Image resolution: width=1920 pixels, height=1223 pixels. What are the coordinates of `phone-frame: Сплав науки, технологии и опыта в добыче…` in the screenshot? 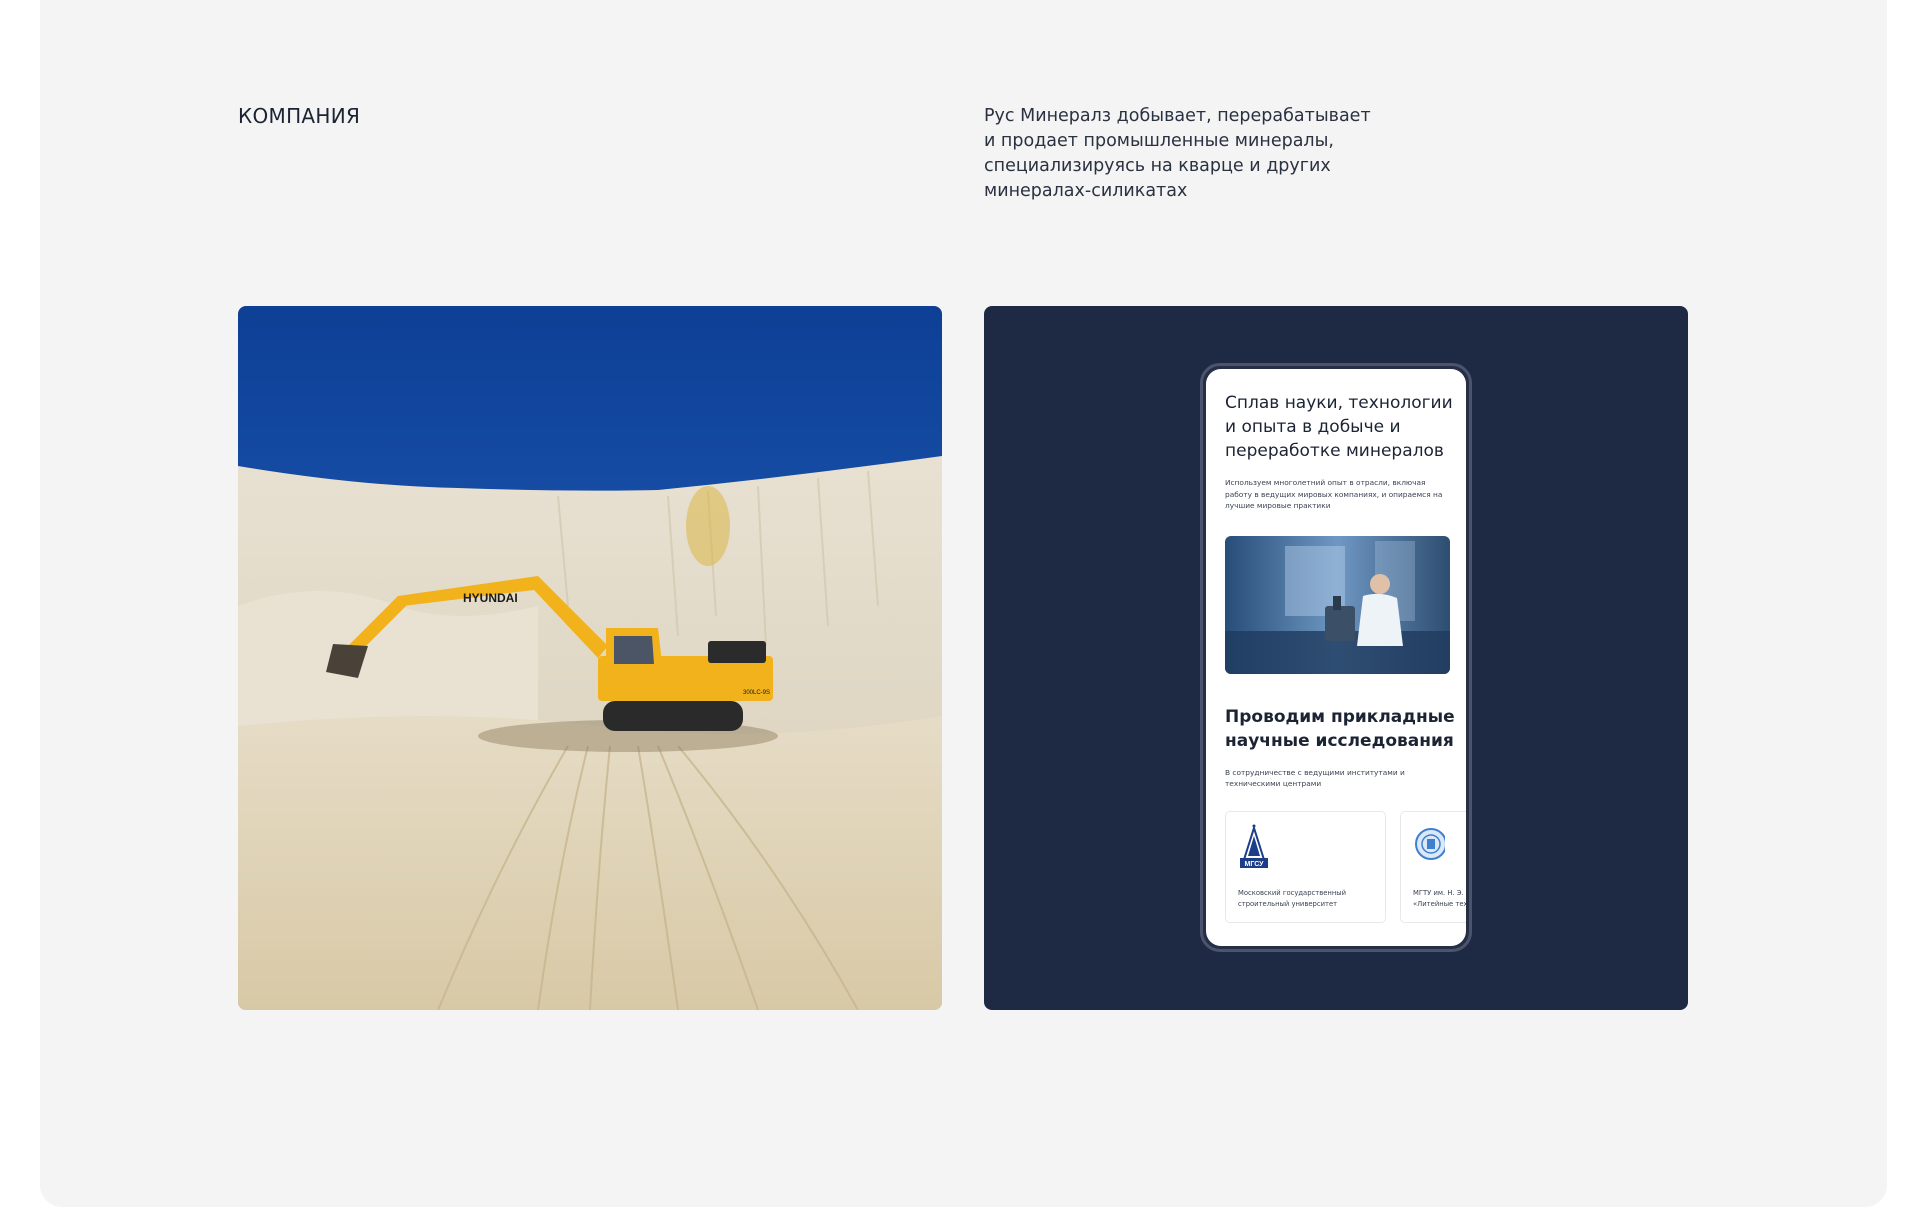 It's located at (1336, 657).